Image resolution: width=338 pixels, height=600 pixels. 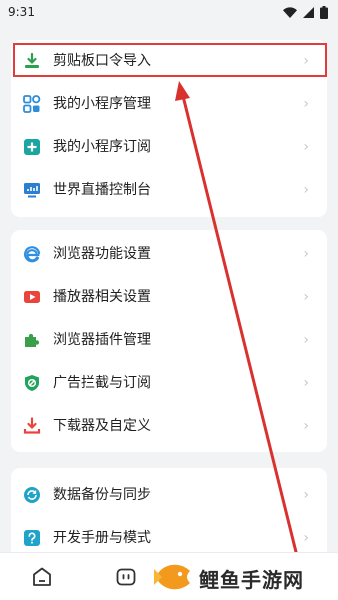 I want to click on live-console-row: 世界直播控制台 ›, so click(x=169, y=190).